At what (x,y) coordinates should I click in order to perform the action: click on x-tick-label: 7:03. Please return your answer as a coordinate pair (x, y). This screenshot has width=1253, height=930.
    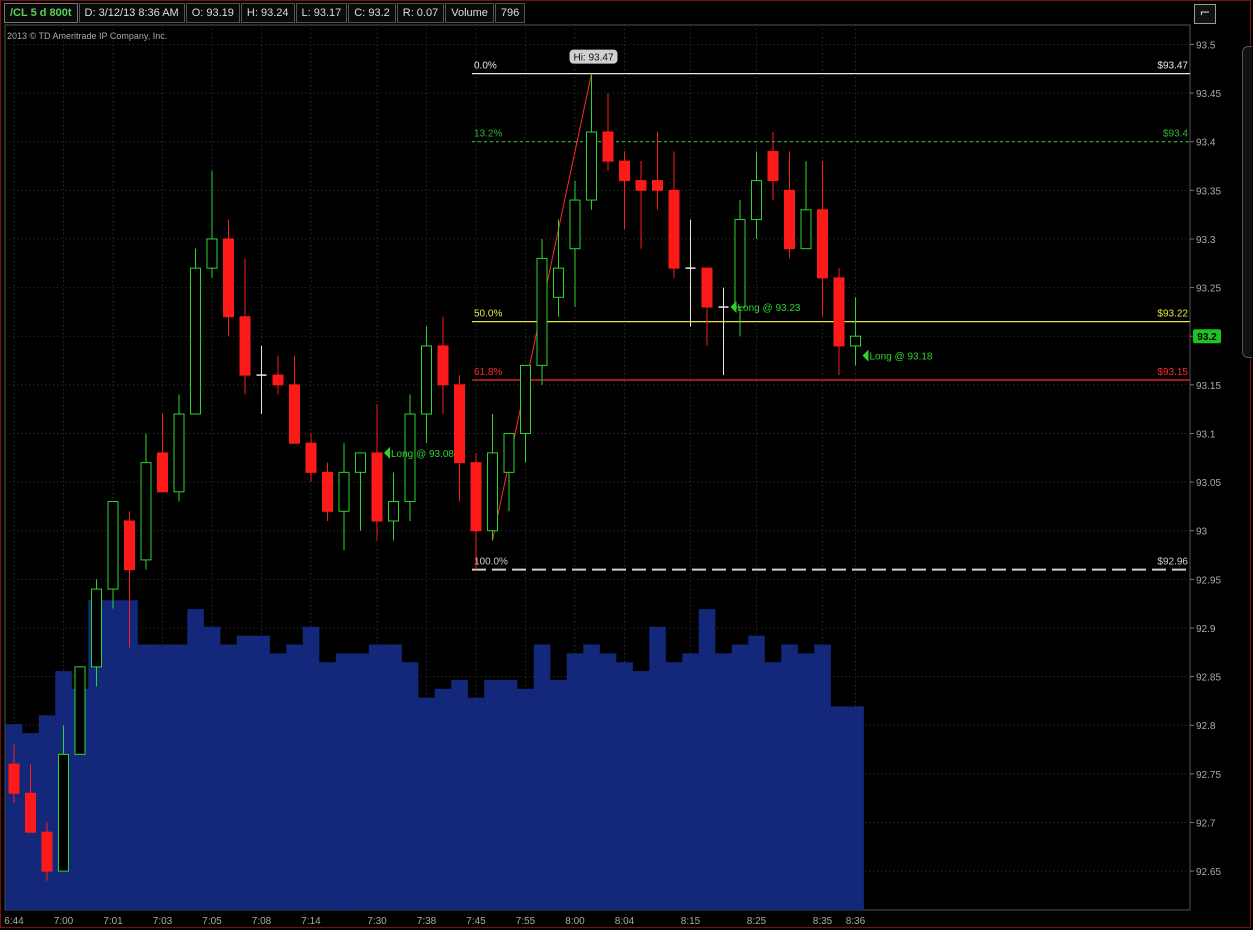
    Looking at the image, I should click on (163, 921).